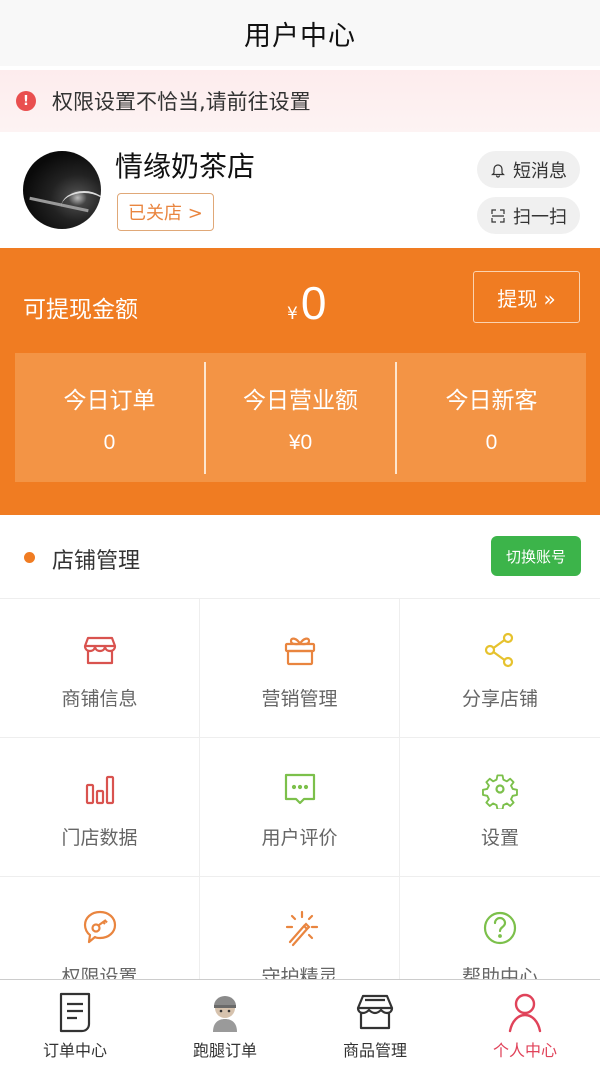  Describe the element at coordinates (536, 556) in the screenshot. I see `switch-account-button: 切换账号` at that location.